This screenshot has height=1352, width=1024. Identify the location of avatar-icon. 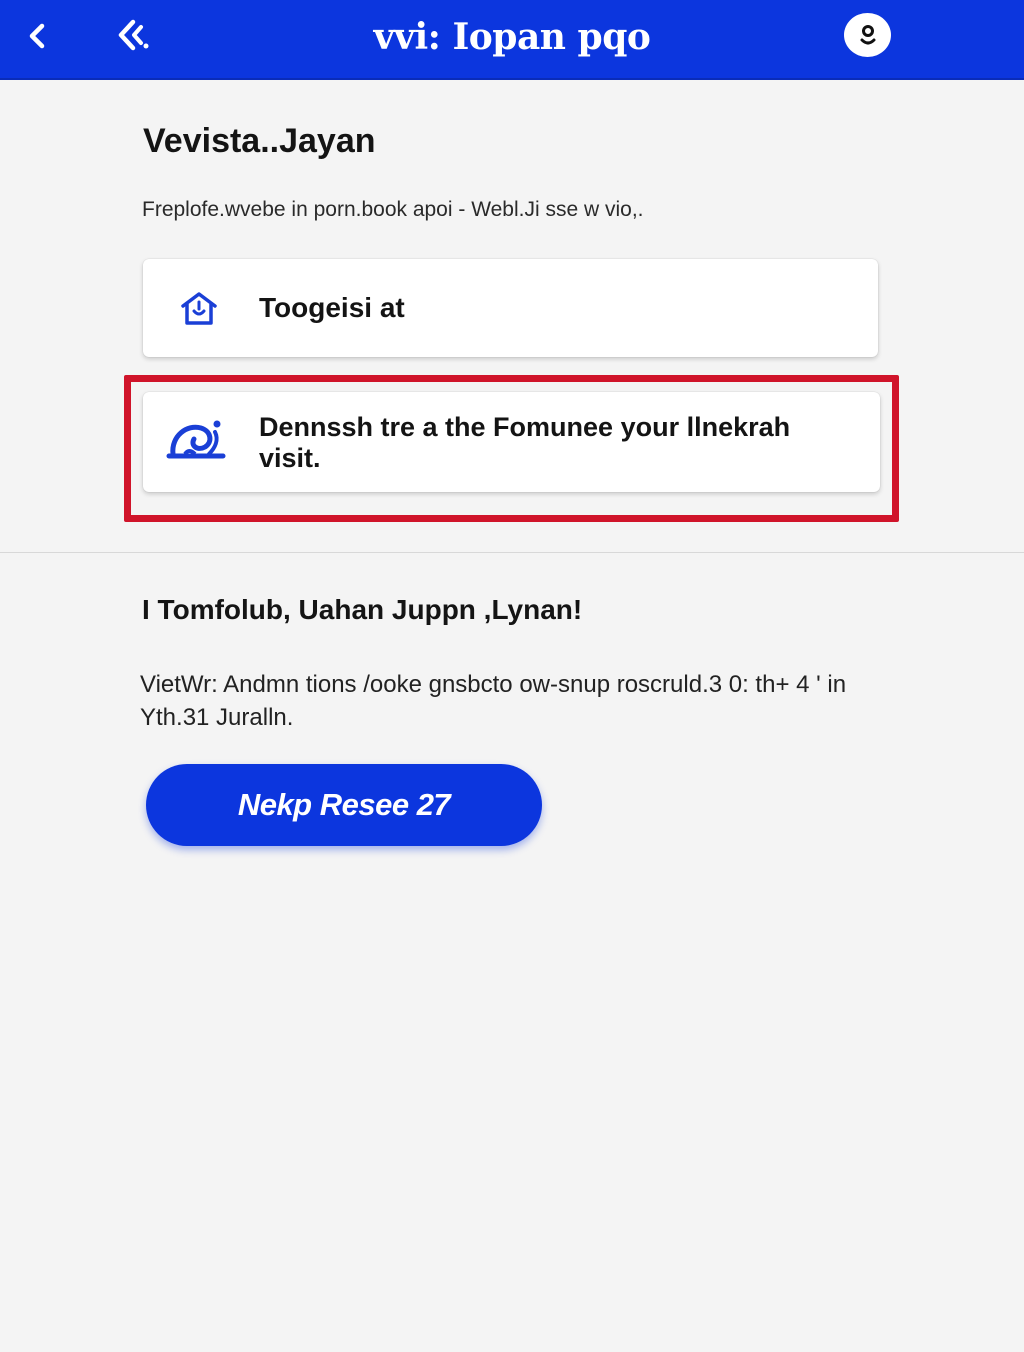
(867, 35).